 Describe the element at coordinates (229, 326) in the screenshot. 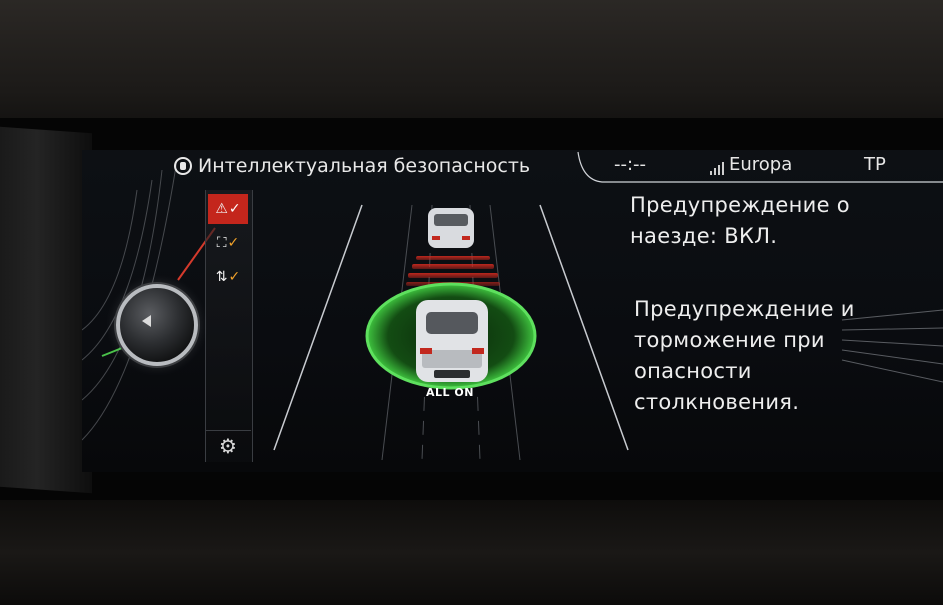

I see `side-menu: ⚠ ✓ ⛶ ✓ ⇅ ✓` at that location.